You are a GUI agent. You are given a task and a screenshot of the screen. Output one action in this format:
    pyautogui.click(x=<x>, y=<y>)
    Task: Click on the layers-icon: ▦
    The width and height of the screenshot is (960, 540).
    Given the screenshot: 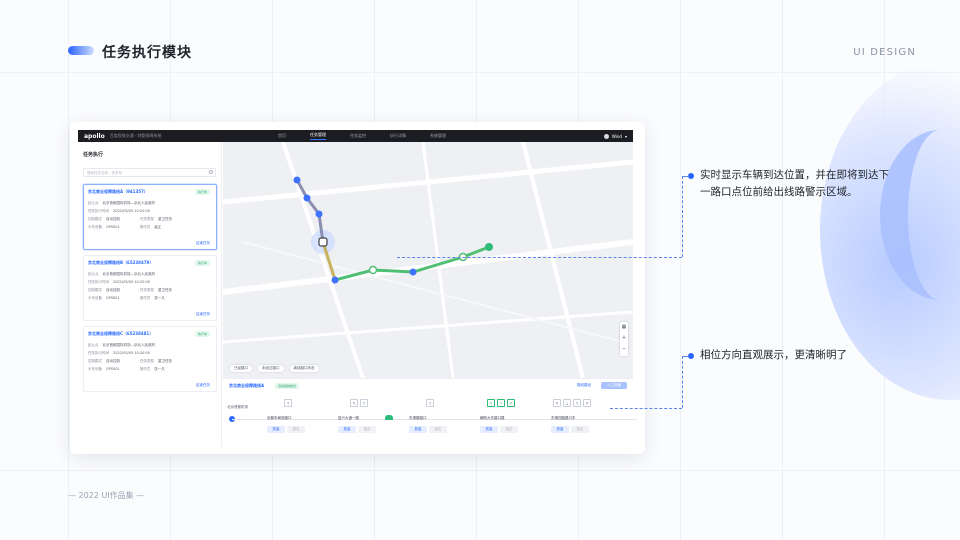 What is the action you would take?
    pyautogui.click(x=624, y=327)
    